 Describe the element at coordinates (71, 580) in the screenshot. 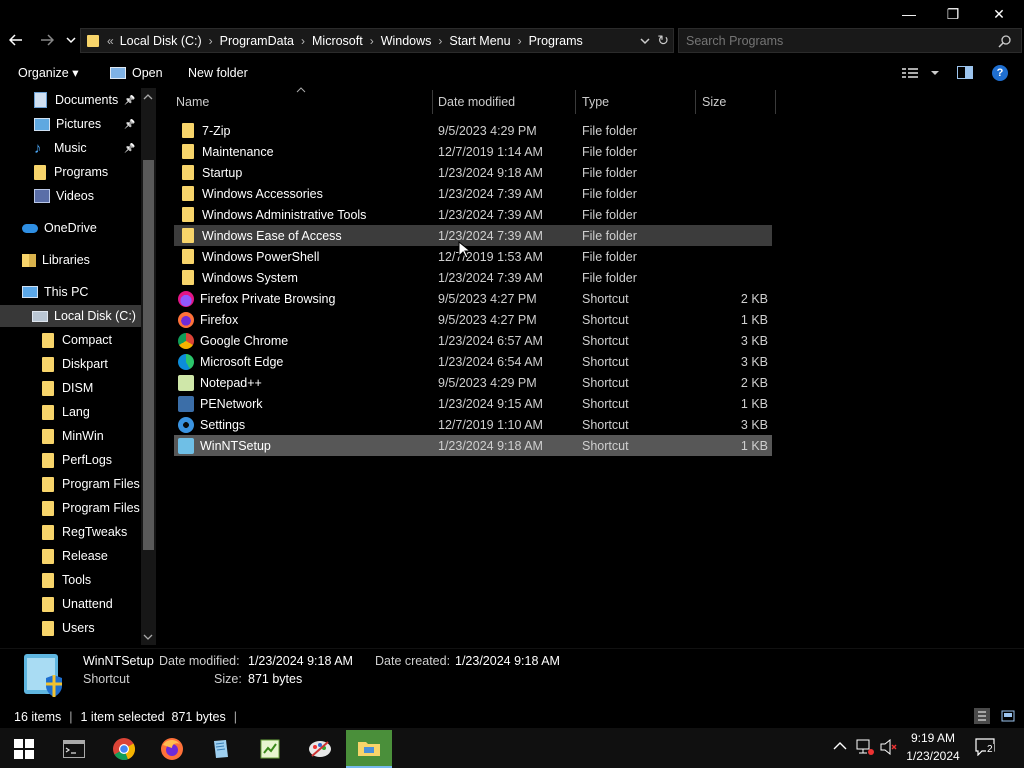

I see `nav-item-tools: Tools` at that location.